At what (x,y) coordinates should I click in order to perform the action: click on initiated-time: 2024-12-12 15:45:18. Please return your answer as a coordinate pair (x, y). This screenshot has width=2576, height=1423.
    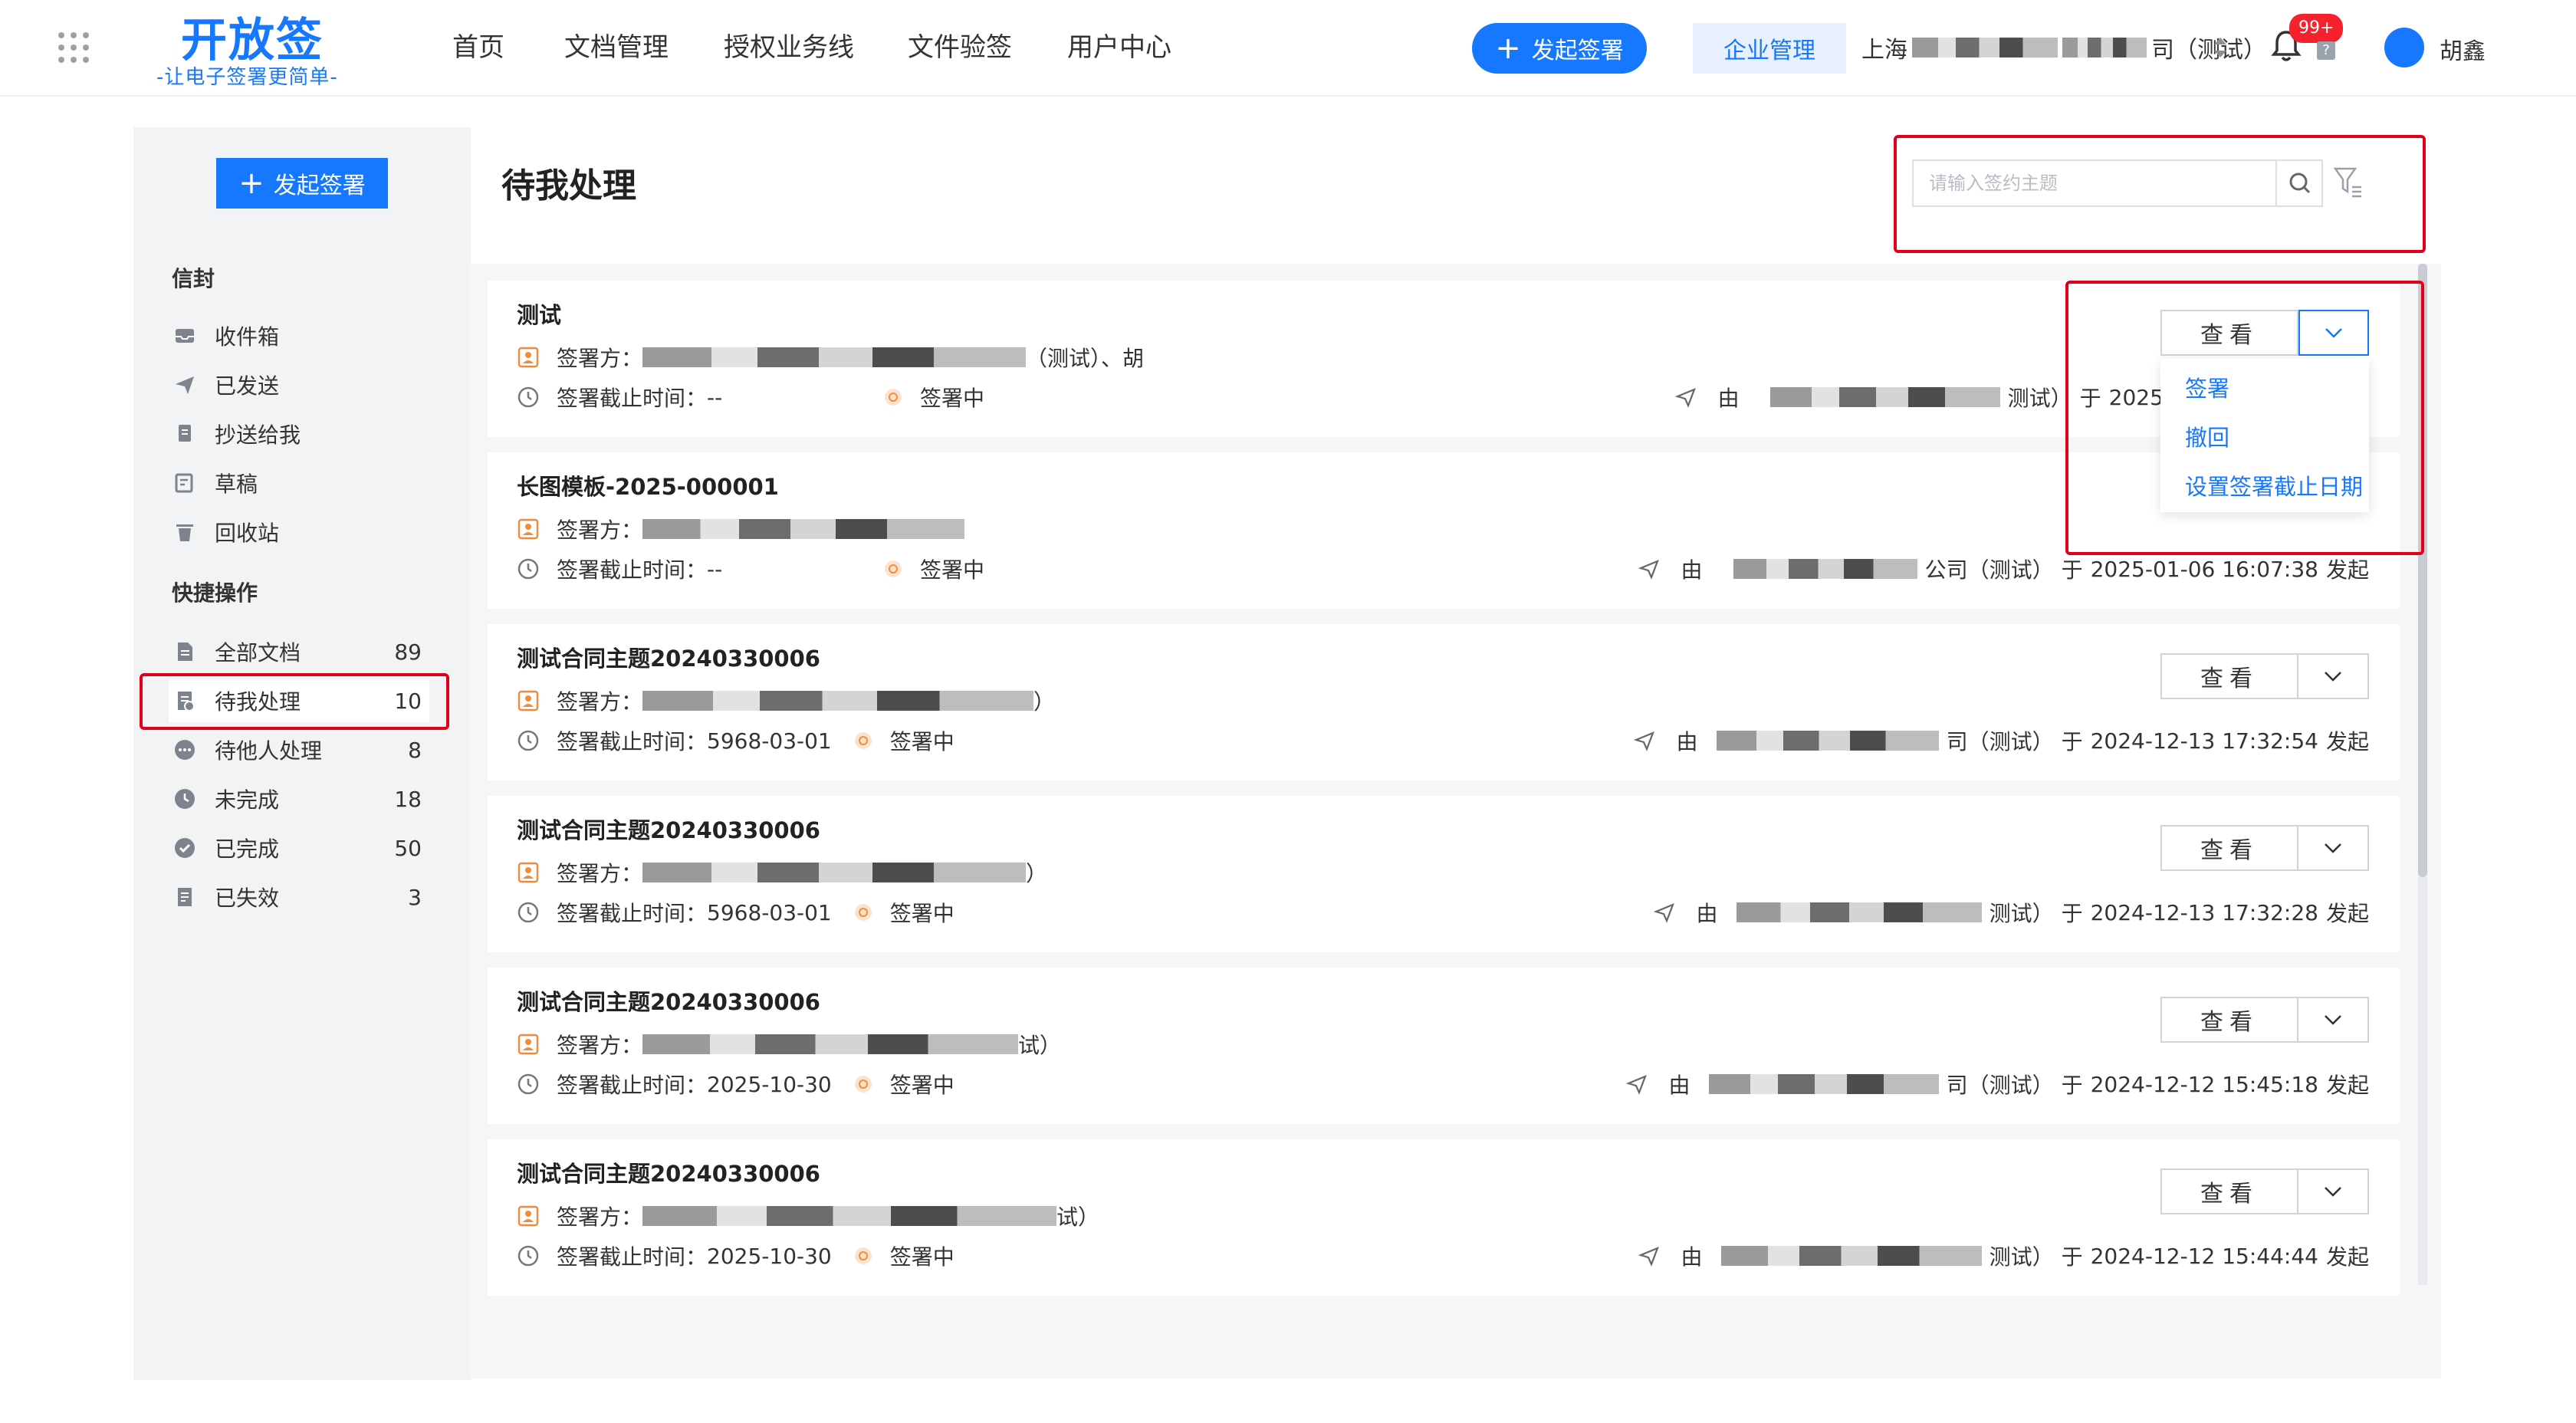
    Looking at the image, I should click on (2204, 1084).